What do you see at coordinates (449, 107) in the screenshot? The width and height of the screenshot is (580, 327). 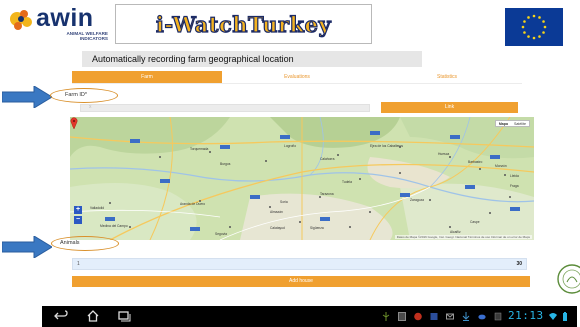 I see `link-button: Link` at bounding box center [449, 107].